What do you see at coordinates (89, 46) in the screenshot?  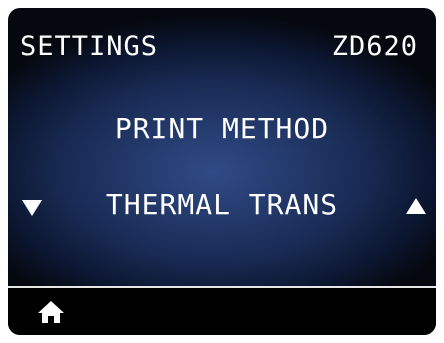 I see `menu-title: SETTINGS` at bounding box center [89, 46].